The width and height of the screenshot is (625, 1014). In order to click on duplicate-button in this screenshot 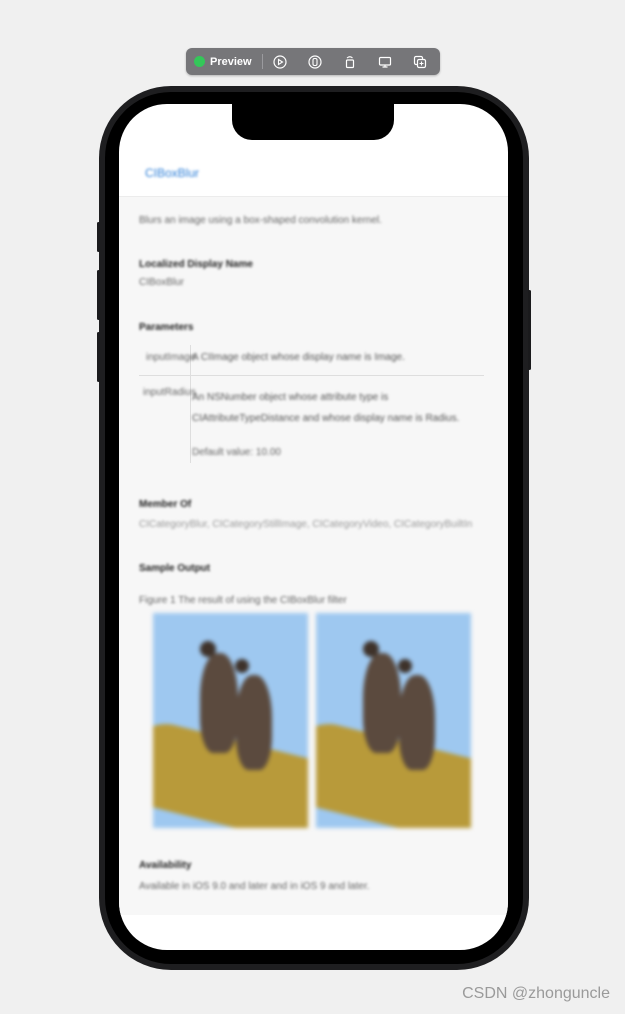, I will do `click(420, 61)`.